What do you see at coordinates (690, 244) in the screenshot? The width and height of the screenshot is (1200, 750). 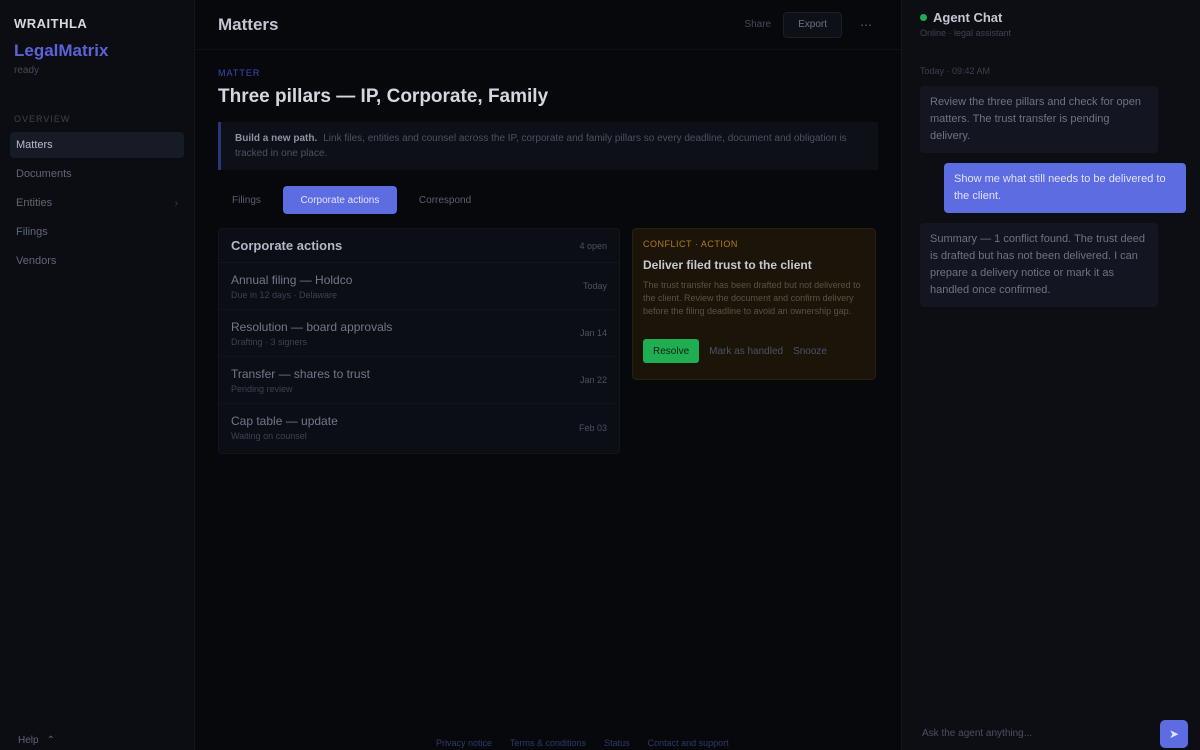 I see `alert-label: CONFLICT · ACTION` at bounding box center [690, 244].